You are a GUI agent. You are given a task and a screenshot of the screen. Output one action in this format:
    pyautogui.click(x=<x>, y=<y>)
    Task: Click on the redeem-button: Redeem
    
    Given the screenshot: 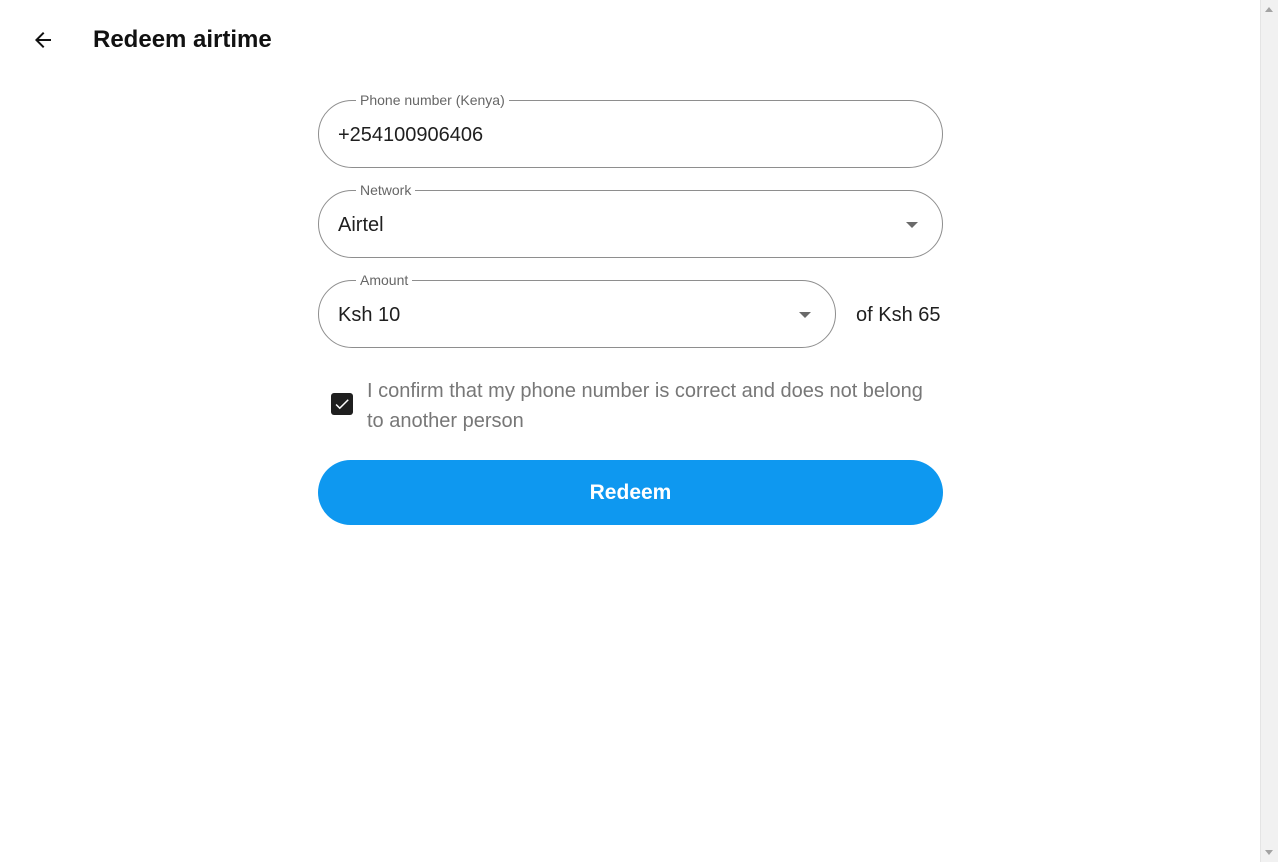 What is the action you would take?
    pyautogui.click(x=630, y=492)
    